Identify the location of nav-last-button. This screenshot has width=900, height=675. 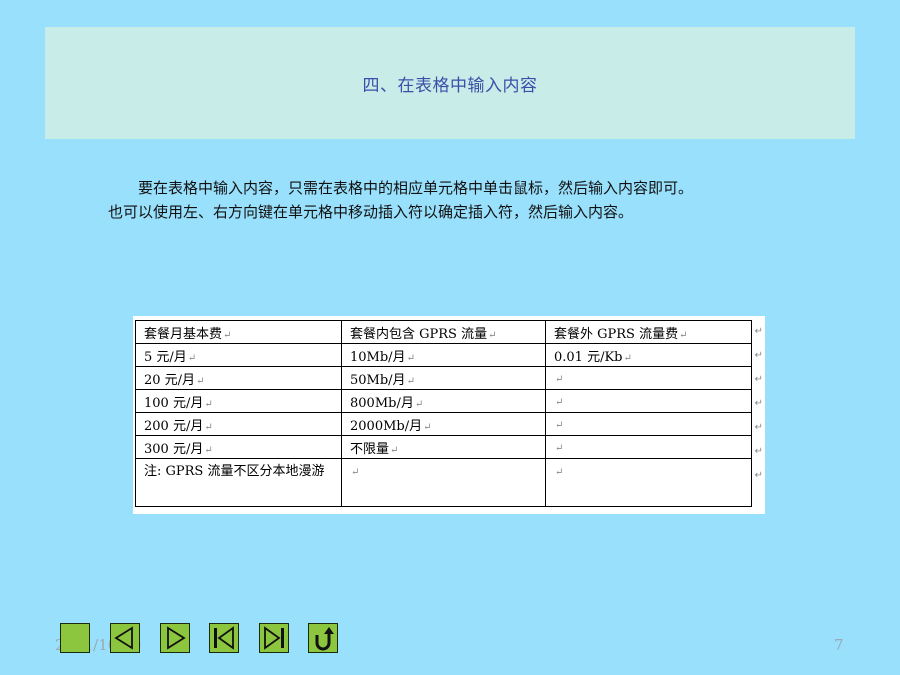
(274, 638).